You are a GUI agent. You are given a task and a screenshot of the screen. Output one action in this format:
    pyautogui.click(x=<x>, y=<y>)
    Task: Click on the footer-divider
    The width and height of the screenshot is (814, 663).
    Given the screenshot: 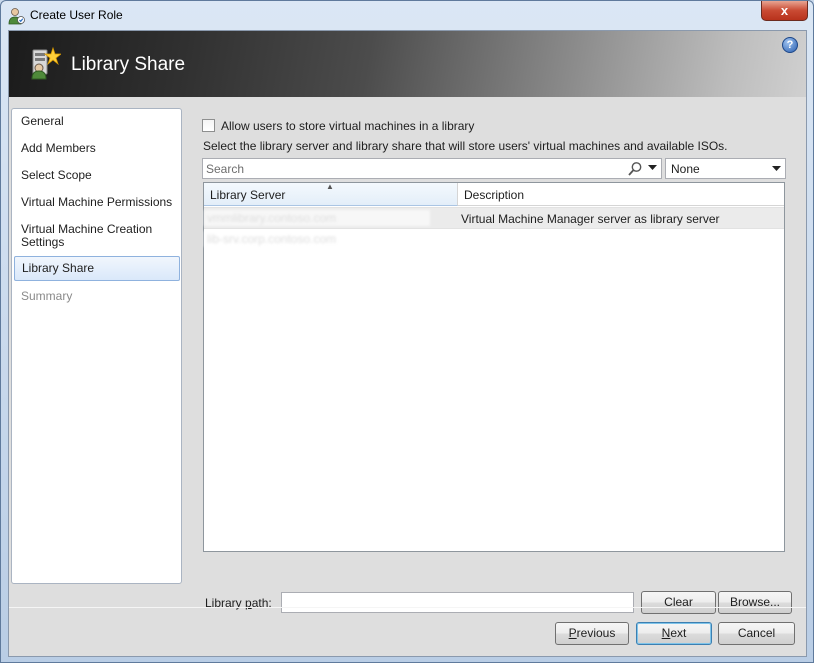 What is the action you would take?
    pyautogui.click(x=407, y=607)
    